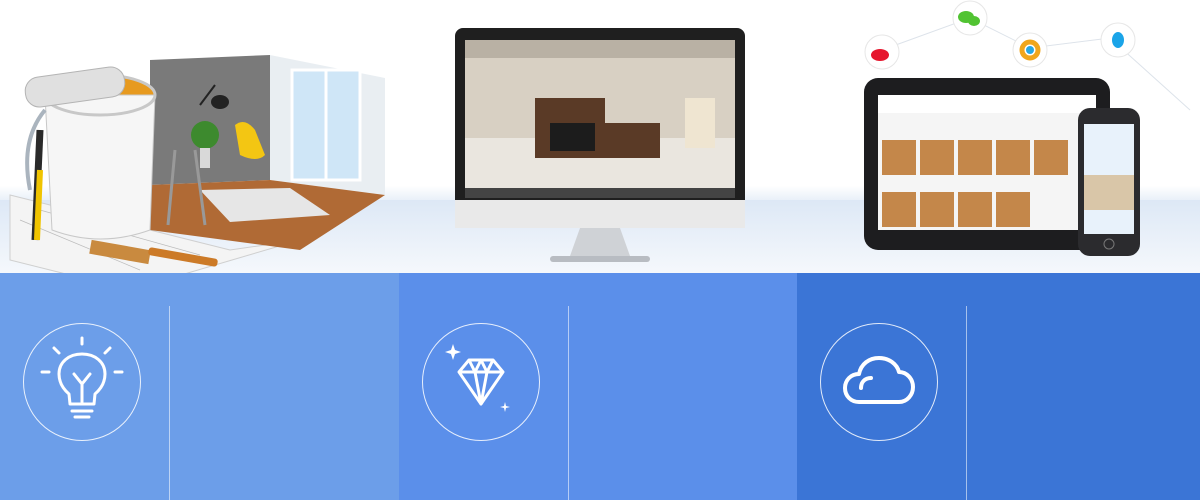 This screenshot has height=500, width=1200. Describe the element at coordinates (1027, 128) in the screenshot. I see `tablet-phone-illustration` at that location.